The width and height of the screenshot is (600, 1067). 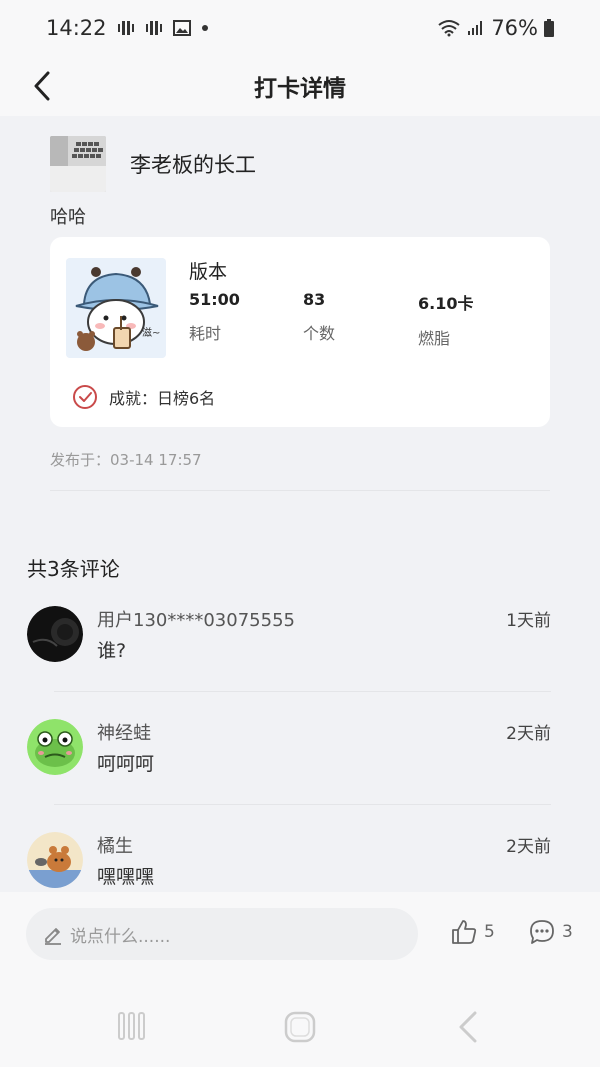 I want to click on home-icon, so click(x=300, y=1027).